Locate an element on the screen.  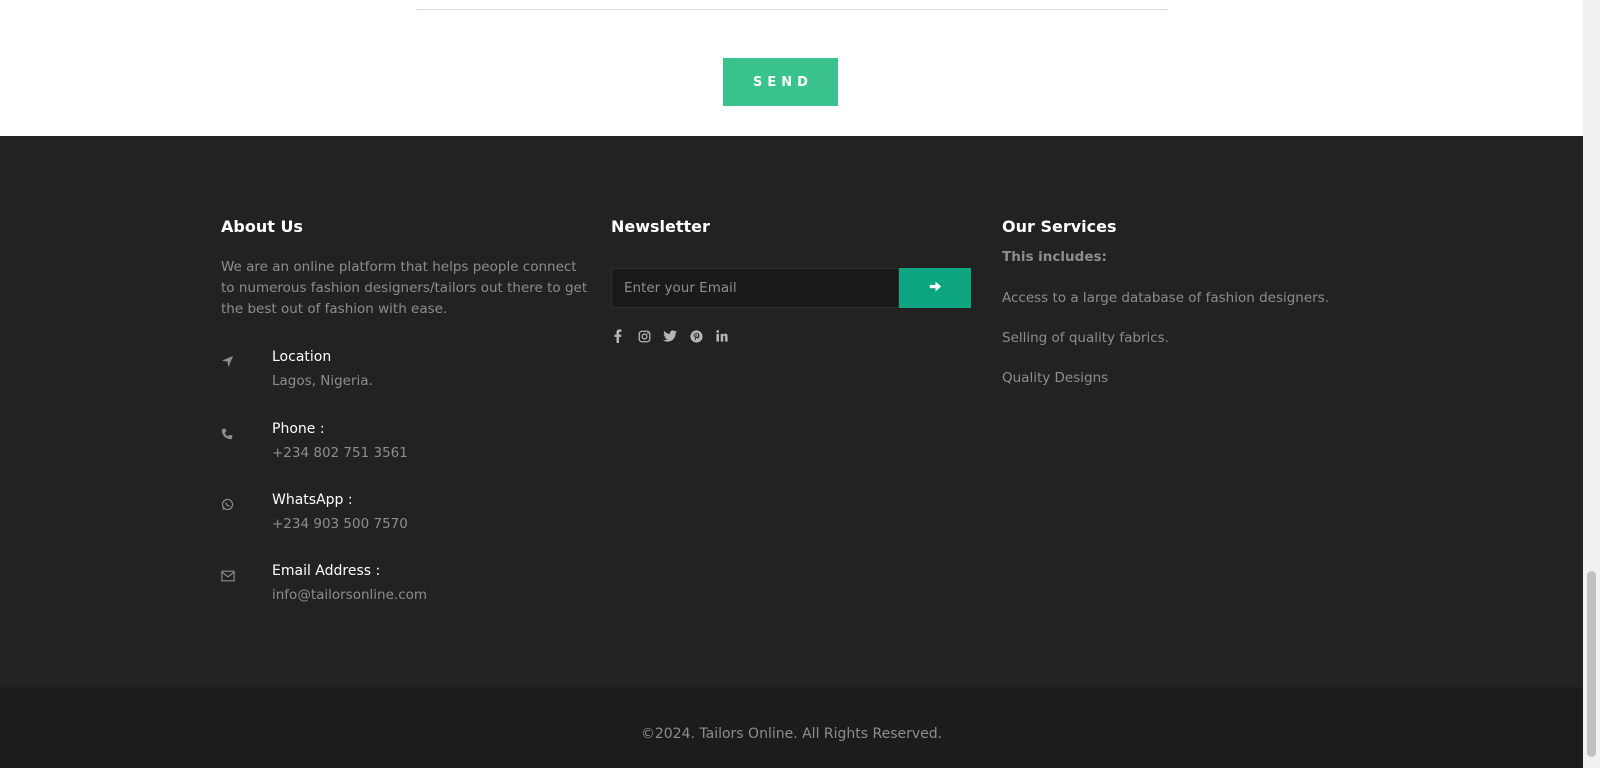
contact-label: Phone : is located at coordinates (298, 429).